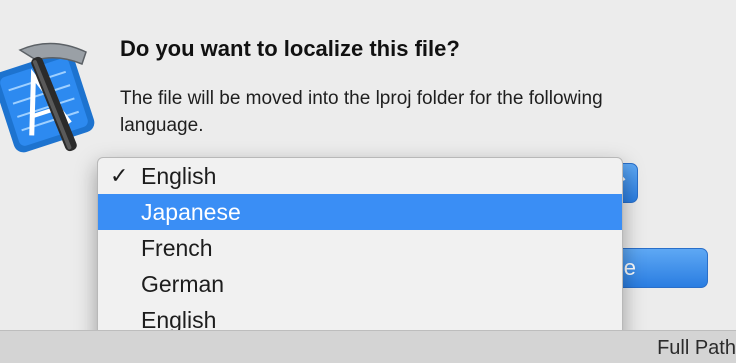 This screenshot has height=363, width=736. Describe the element at coordinates (360, 248) in the screenshot. I see `menu-item-french: French` at that location.